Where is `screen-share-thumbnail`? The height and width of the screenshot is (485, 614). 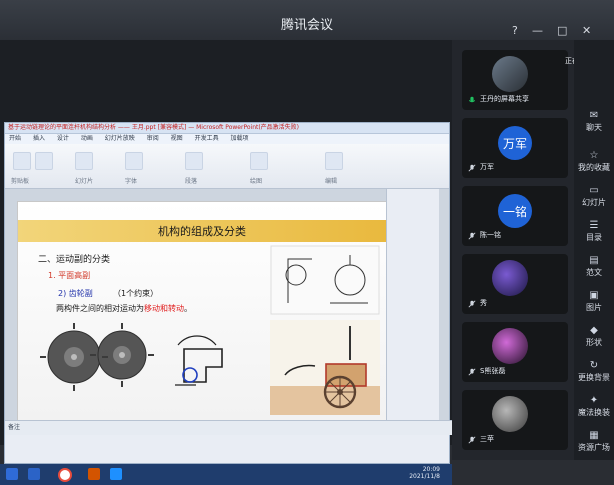
screen-share-thumbnail is located at coordinates (510, 74).